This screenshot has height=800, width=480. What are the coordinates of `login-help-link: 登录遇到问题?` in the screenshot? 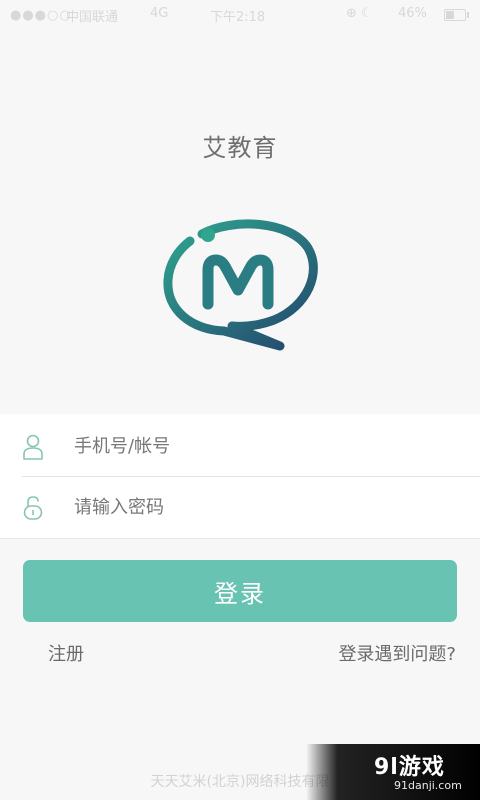 It's located at (397, 653).